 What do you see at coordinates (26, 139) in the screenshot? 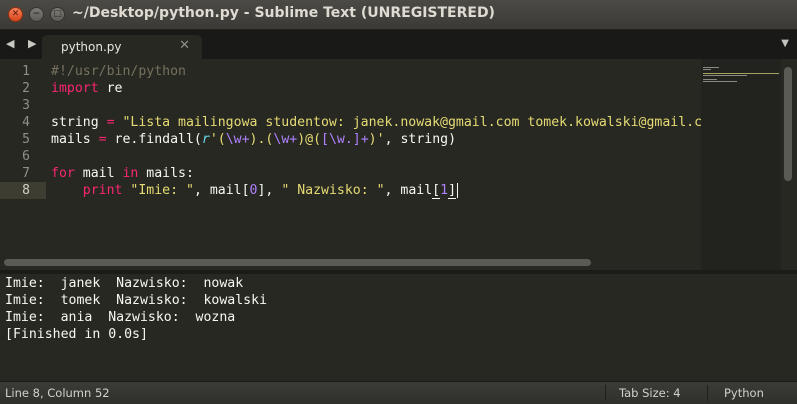
I see `line-number: 5` at bounding box center [26, 139].